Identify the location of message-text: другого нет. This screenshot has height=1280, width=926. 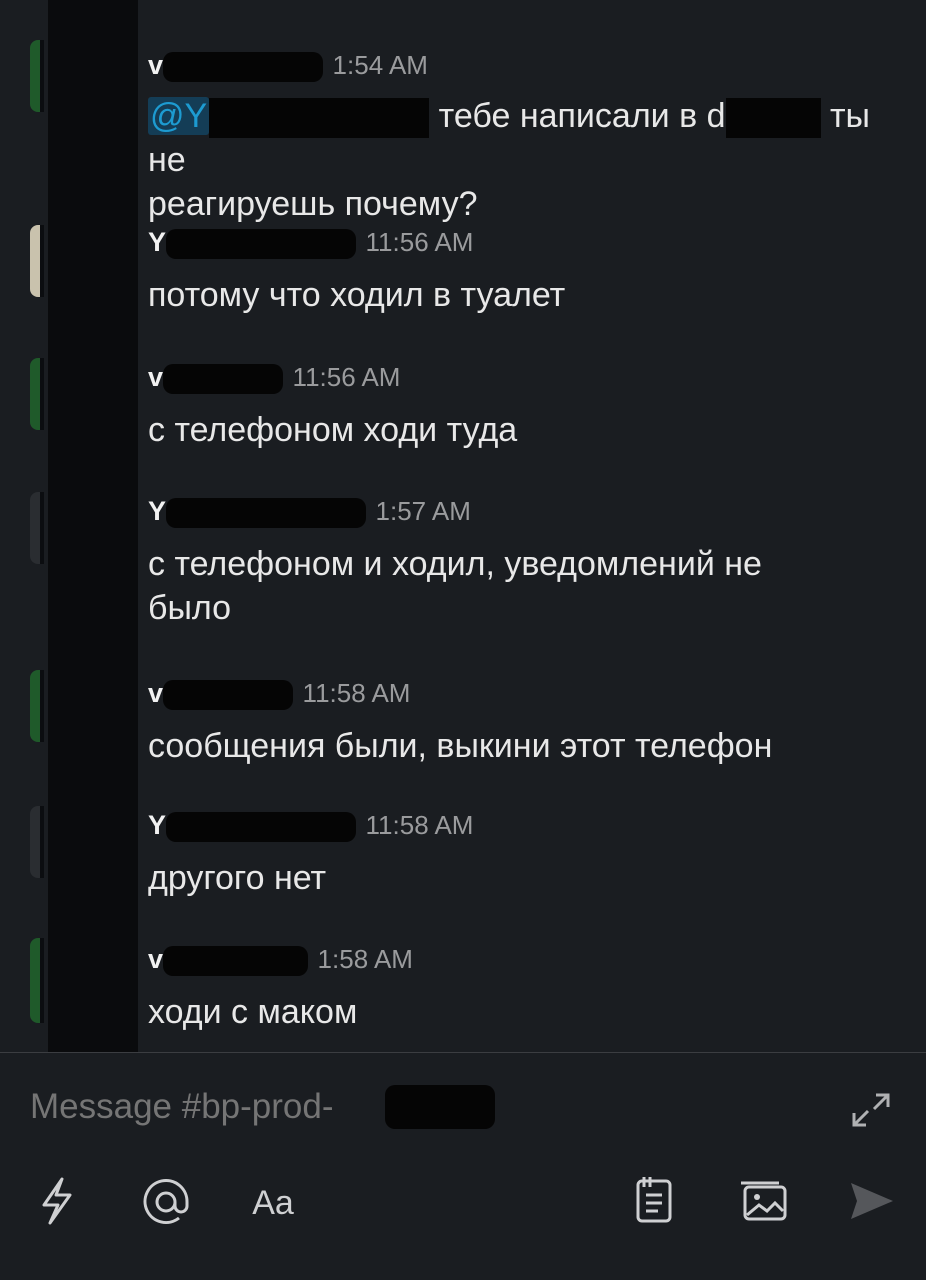
(237, 878).